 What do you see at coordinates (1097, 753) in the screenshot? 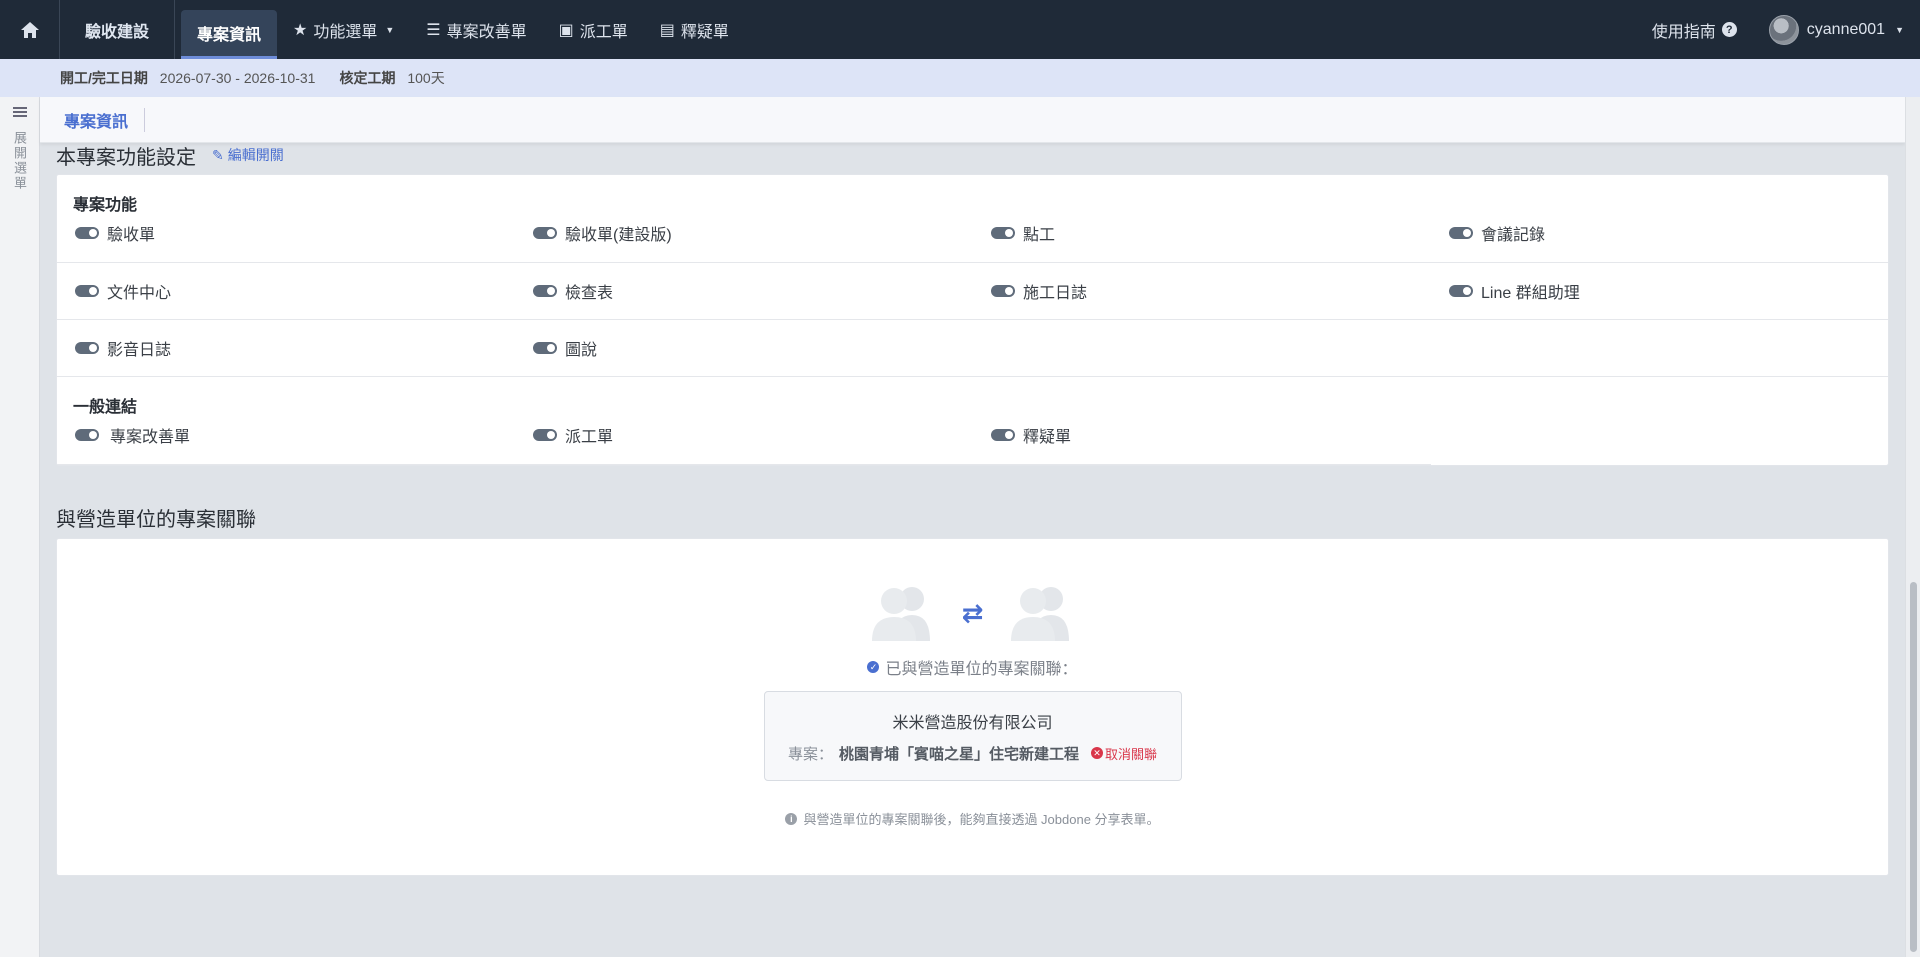
I see `x-circle-icon: ✕` at bounding box center [1097, 753].